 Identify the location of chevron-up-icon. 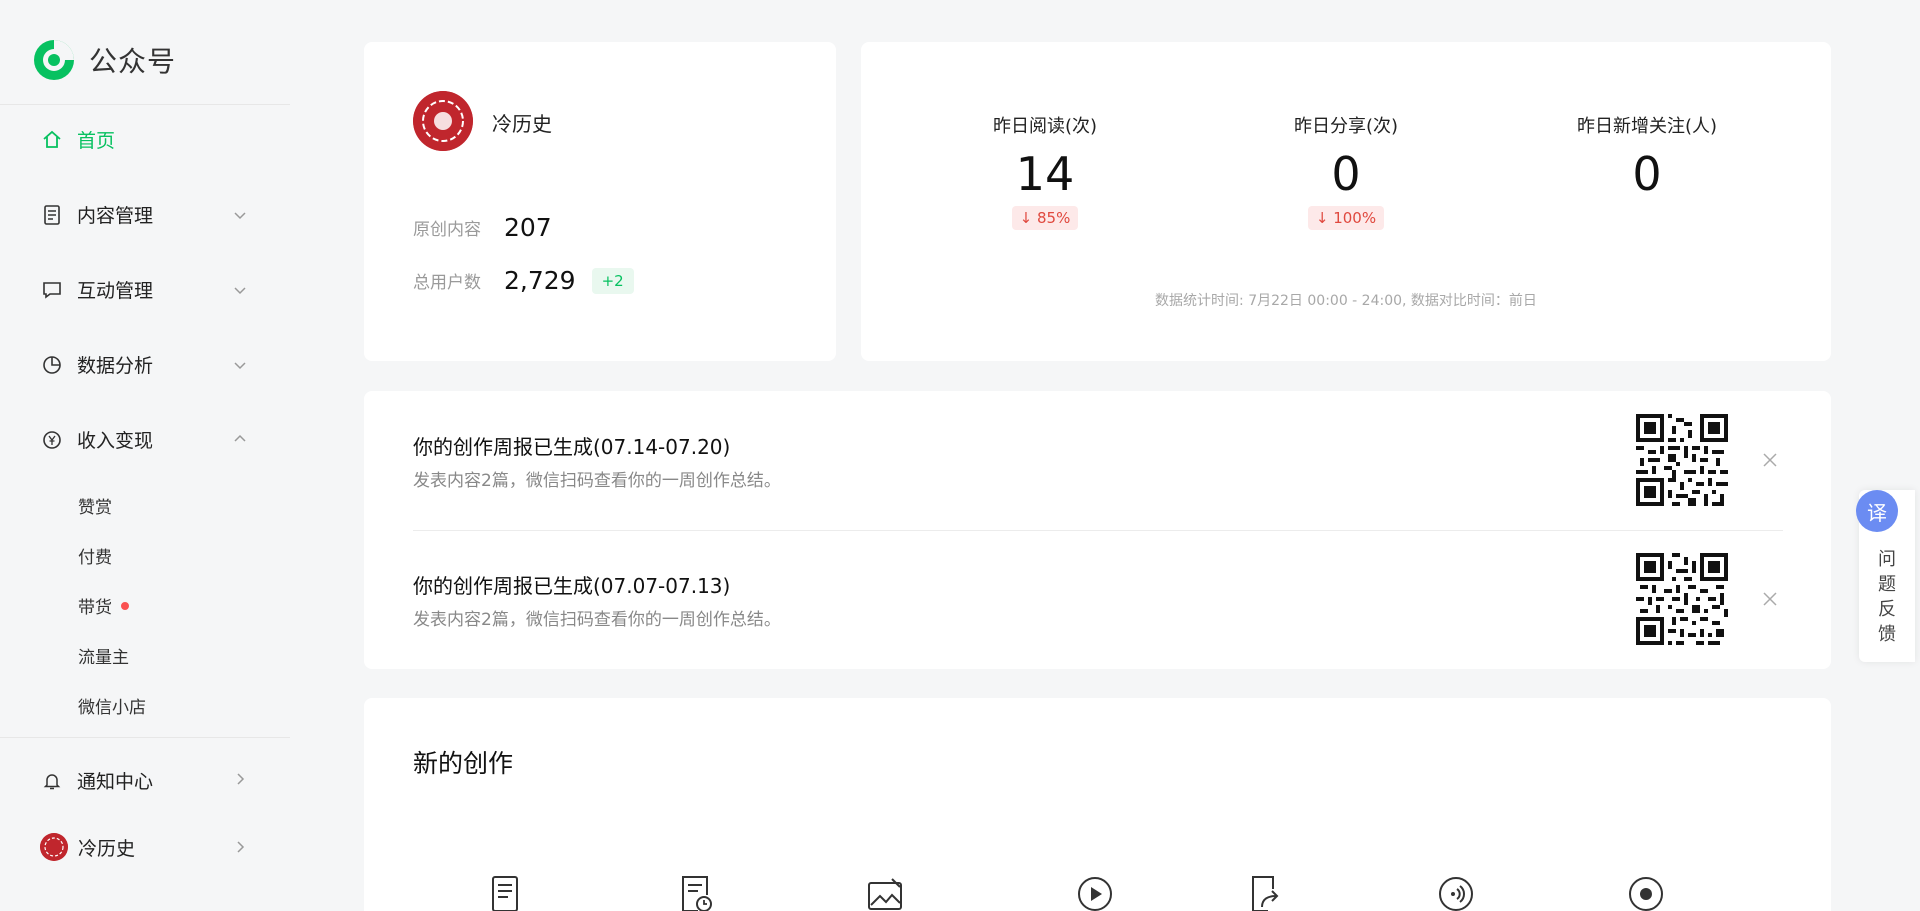
(240, 439).